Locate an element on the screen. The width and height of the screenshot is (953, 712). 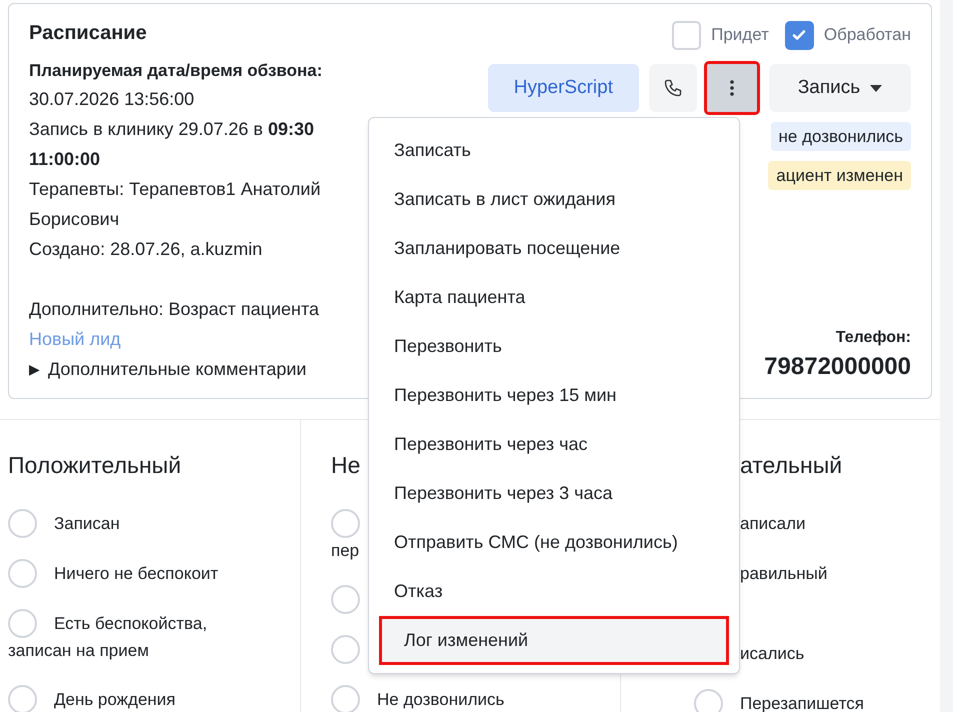
check-icon is located at coordinates (799, 35).